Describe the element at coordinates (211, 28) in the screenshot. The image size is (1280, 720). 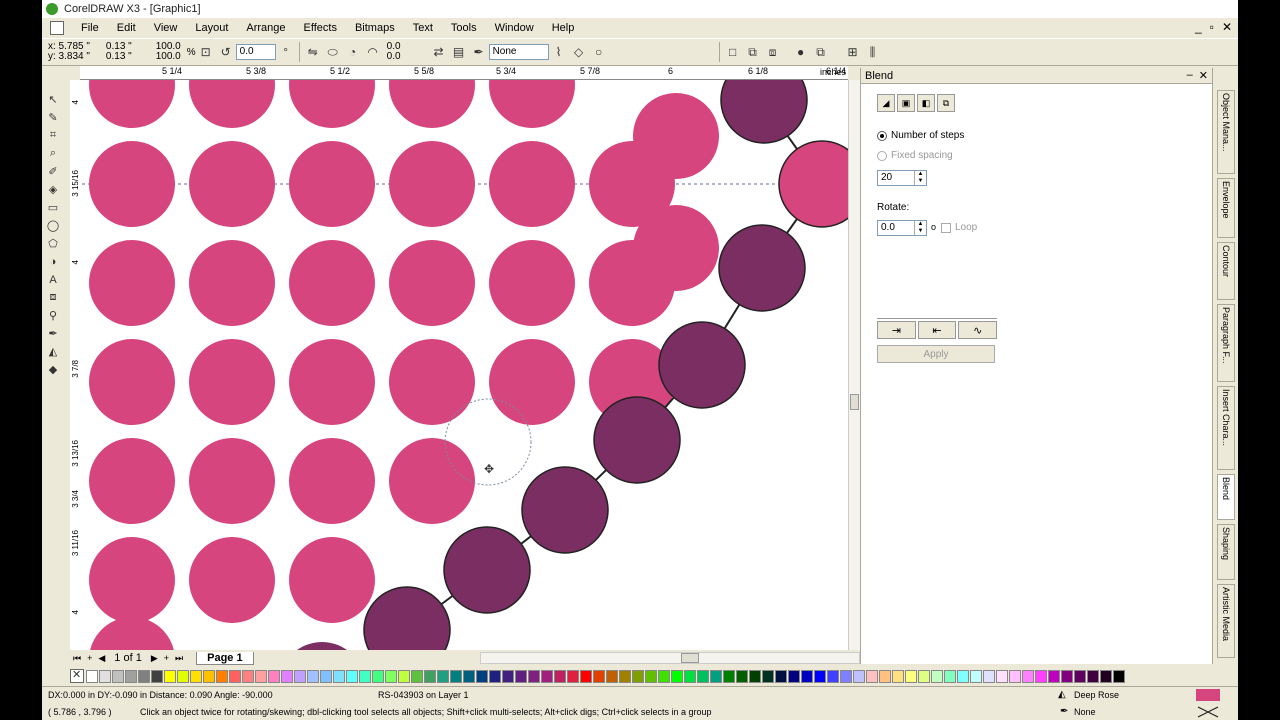
I see `menu-layout: Layout` at that location.